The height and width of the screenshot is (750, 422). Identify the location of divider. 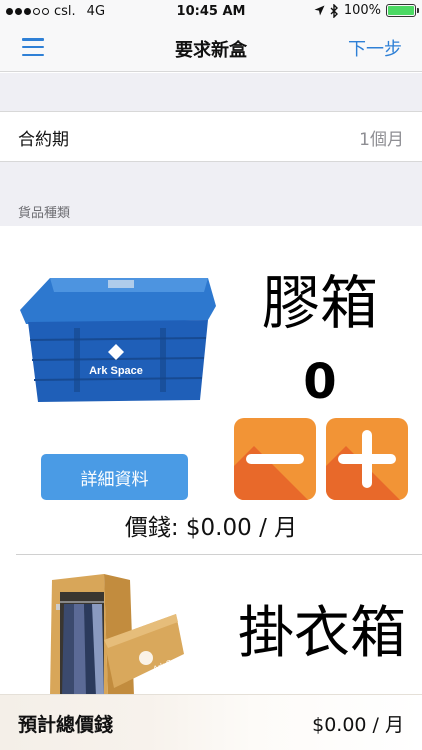
(219, 554).